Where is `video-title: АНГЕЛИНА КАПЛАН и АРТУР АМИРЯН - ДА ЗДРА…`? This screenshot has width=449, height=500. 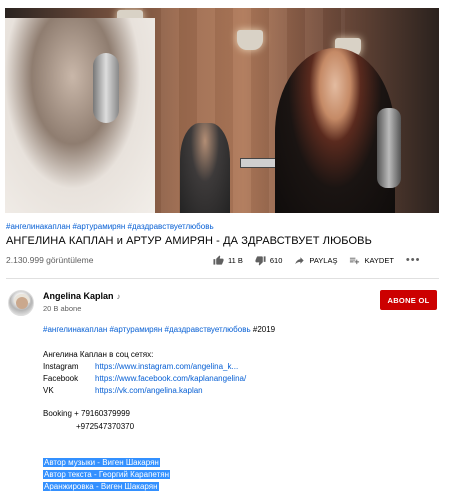 video-title: АНГЕЛИНА КАПЛАН и АРТУР АМИРЯН - ДА ЗДРА… is located at coordinates (189, 241).